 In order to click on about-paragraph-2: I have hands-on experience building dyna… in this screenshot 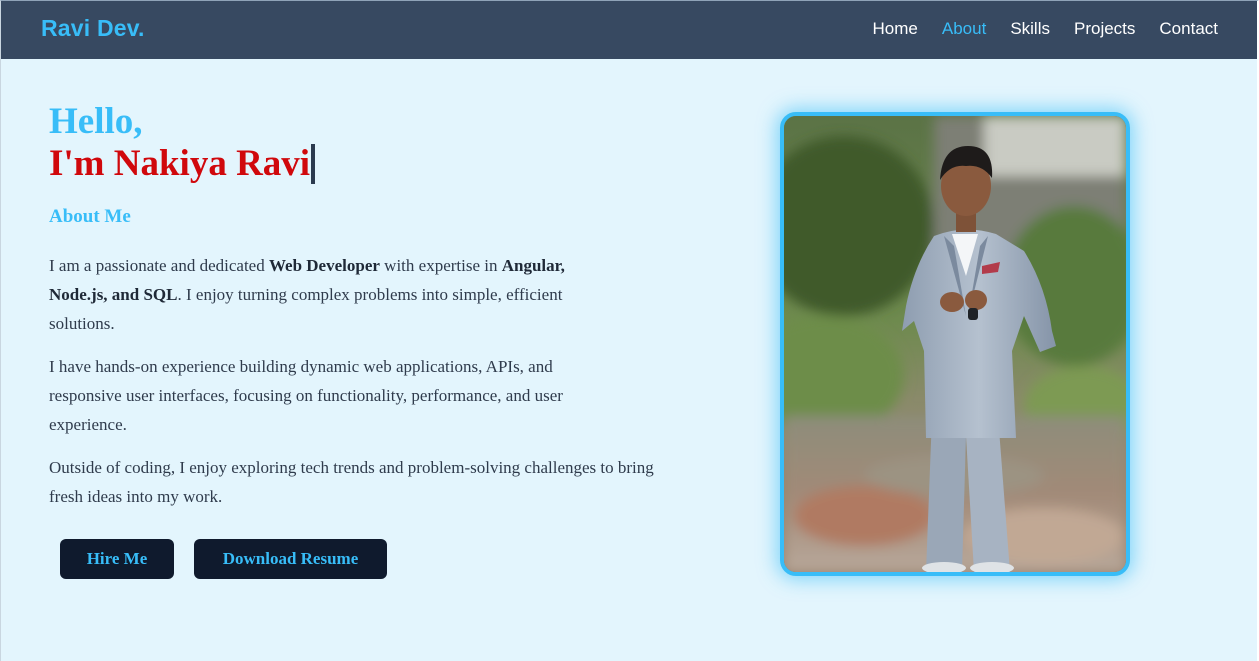, I will do `click(306, 395)`.